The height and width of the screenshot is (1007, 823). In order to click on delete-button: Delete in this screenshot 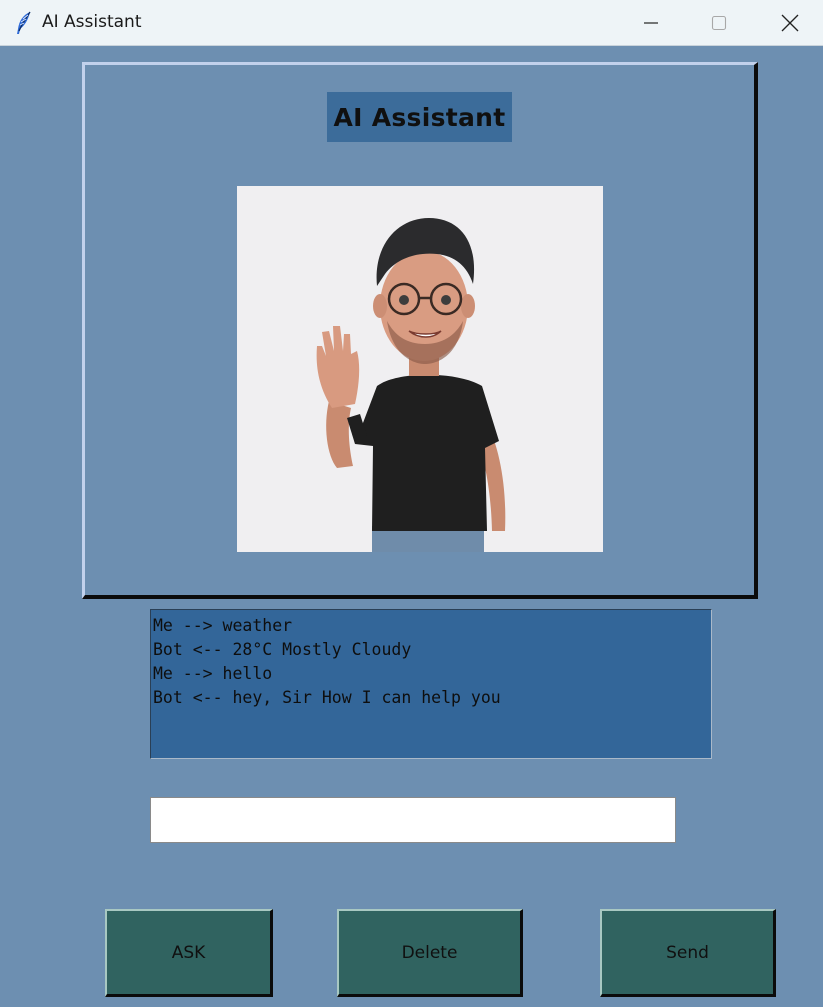, I will do `click(430, 953)`.